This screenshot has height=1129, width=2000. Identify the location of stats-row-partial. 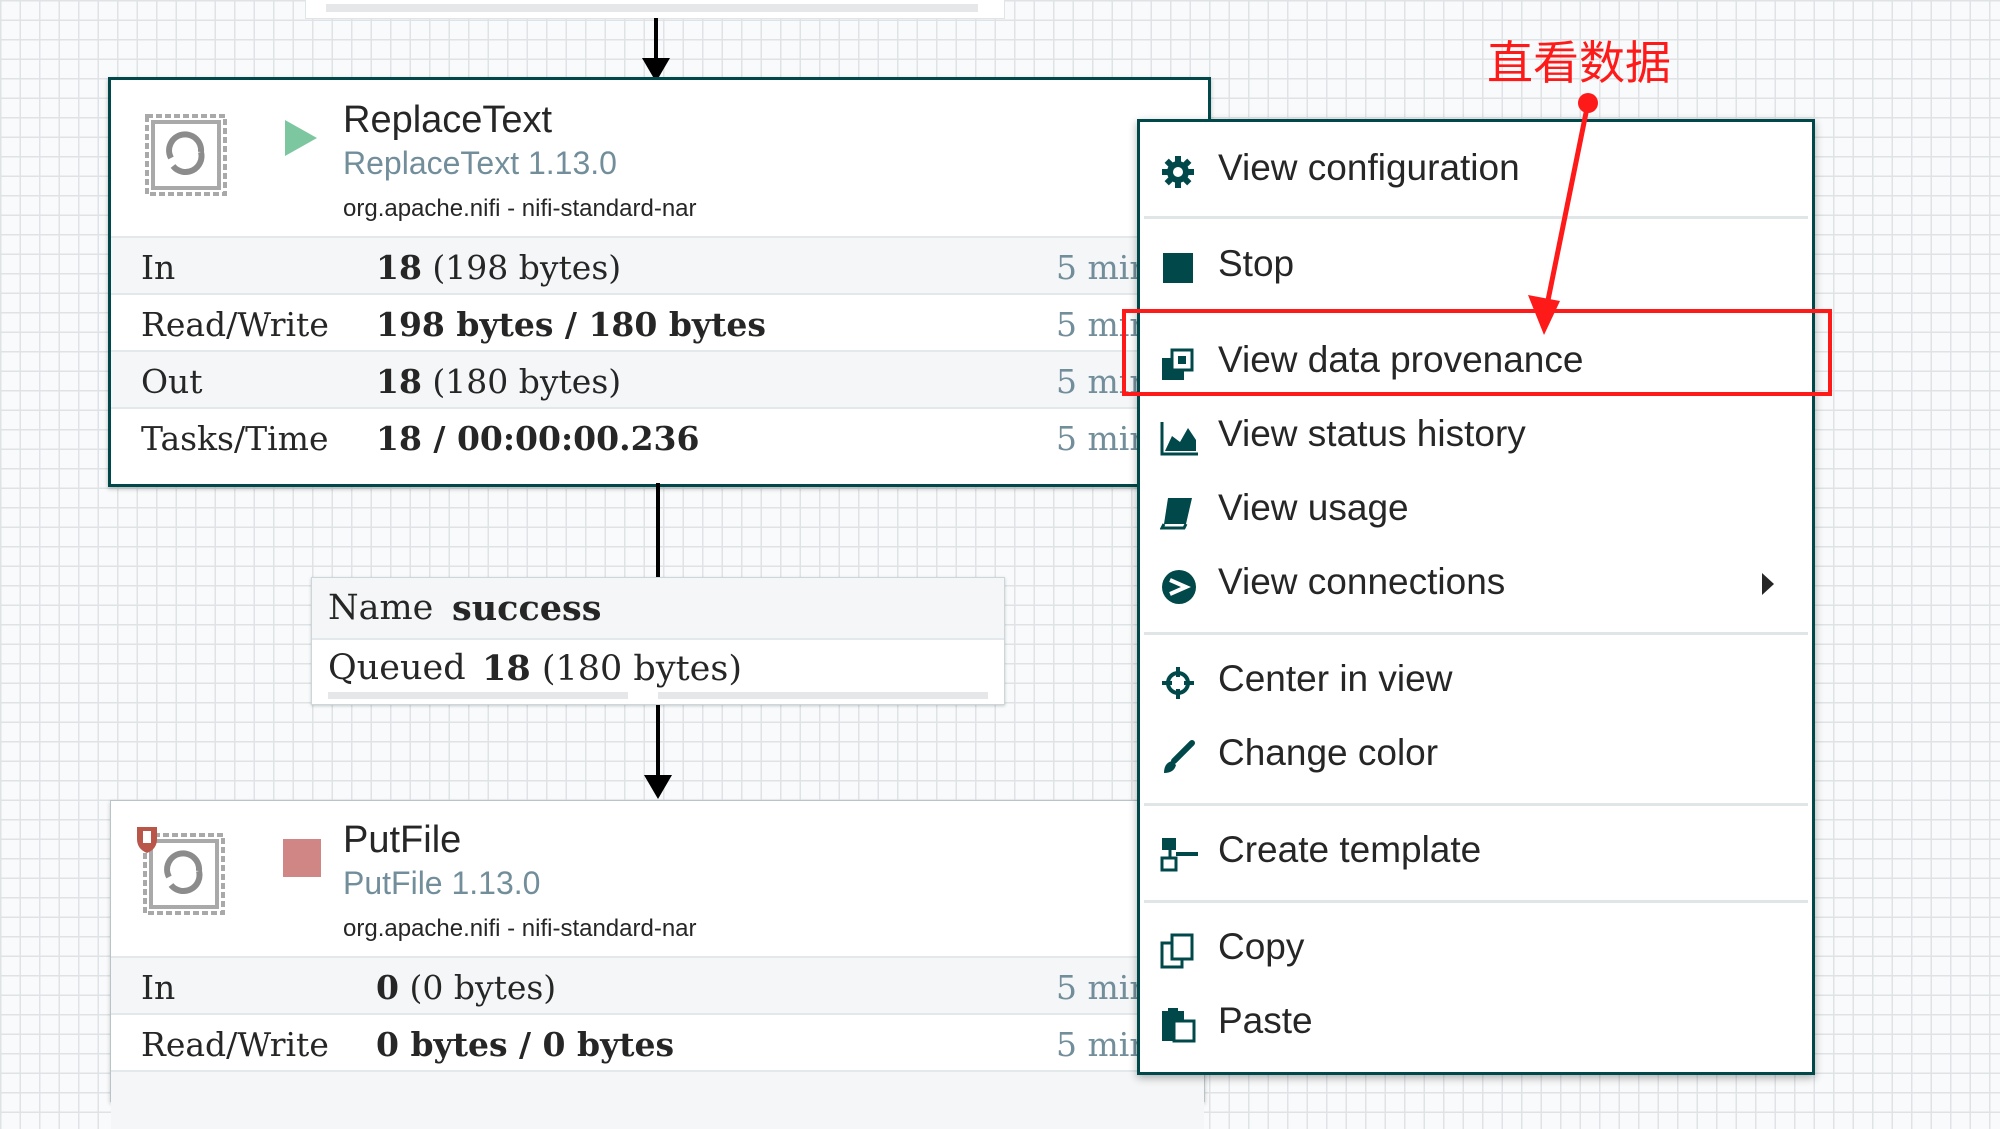
(657, 1099).